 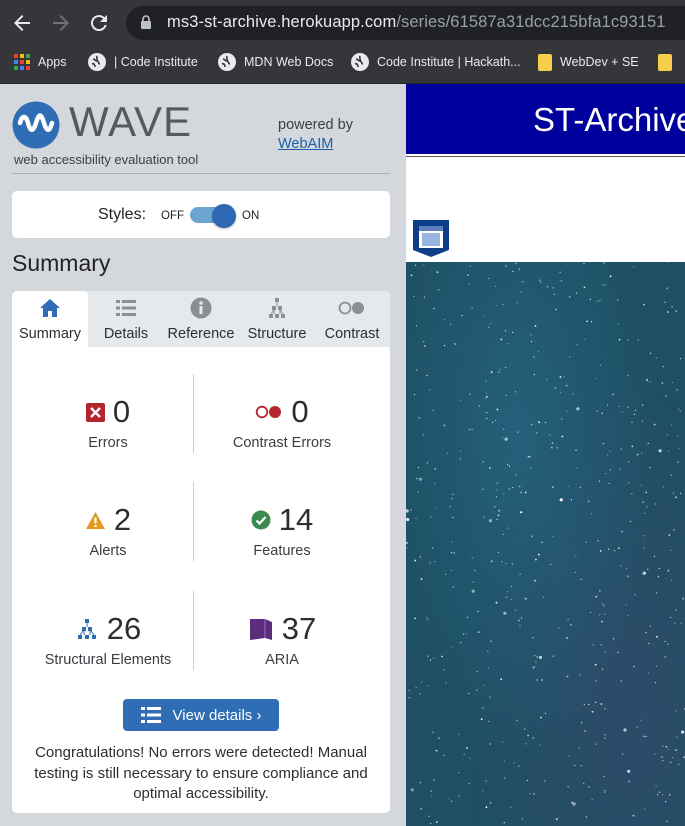 I want to click on tab-details: Details, so click(x=126, y=319).